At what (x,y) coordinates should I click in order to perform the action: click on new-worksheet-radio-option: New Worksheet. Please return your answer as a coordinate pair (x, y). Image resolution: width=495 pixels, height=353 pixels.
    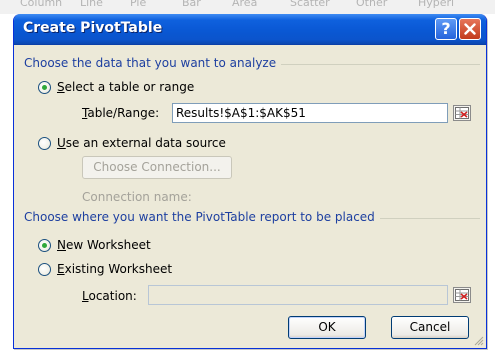
    Looking at the image, I should click on (94, 245).